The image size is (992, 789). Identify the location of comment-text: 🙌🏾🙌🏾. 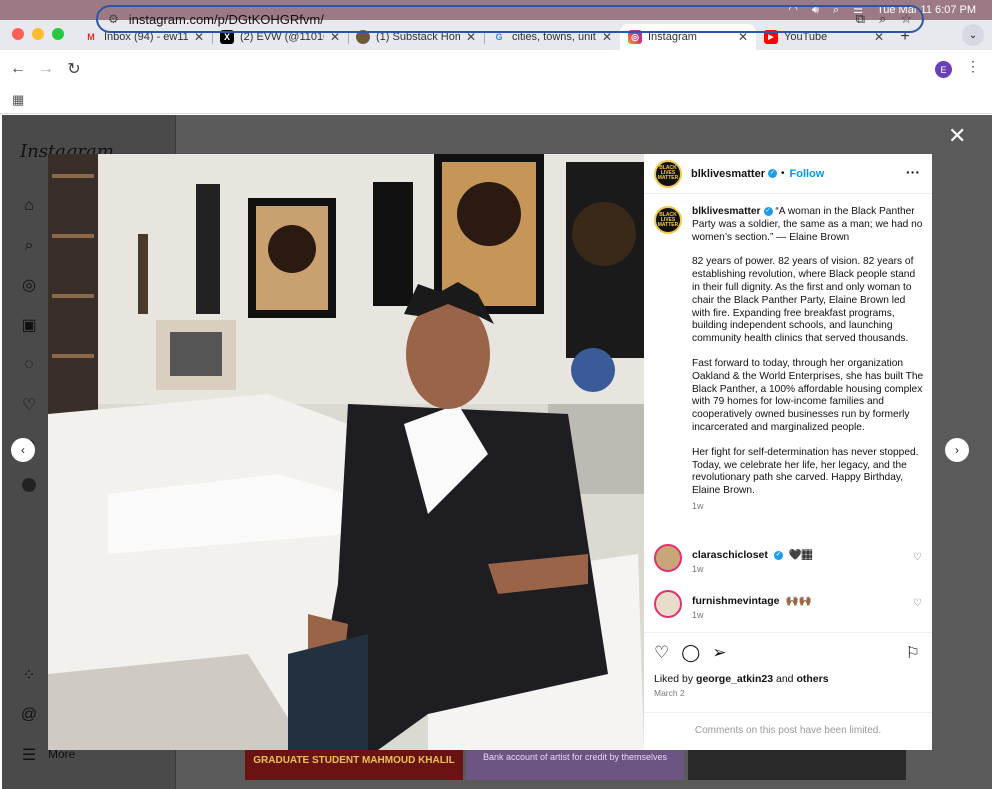
(798, 601).